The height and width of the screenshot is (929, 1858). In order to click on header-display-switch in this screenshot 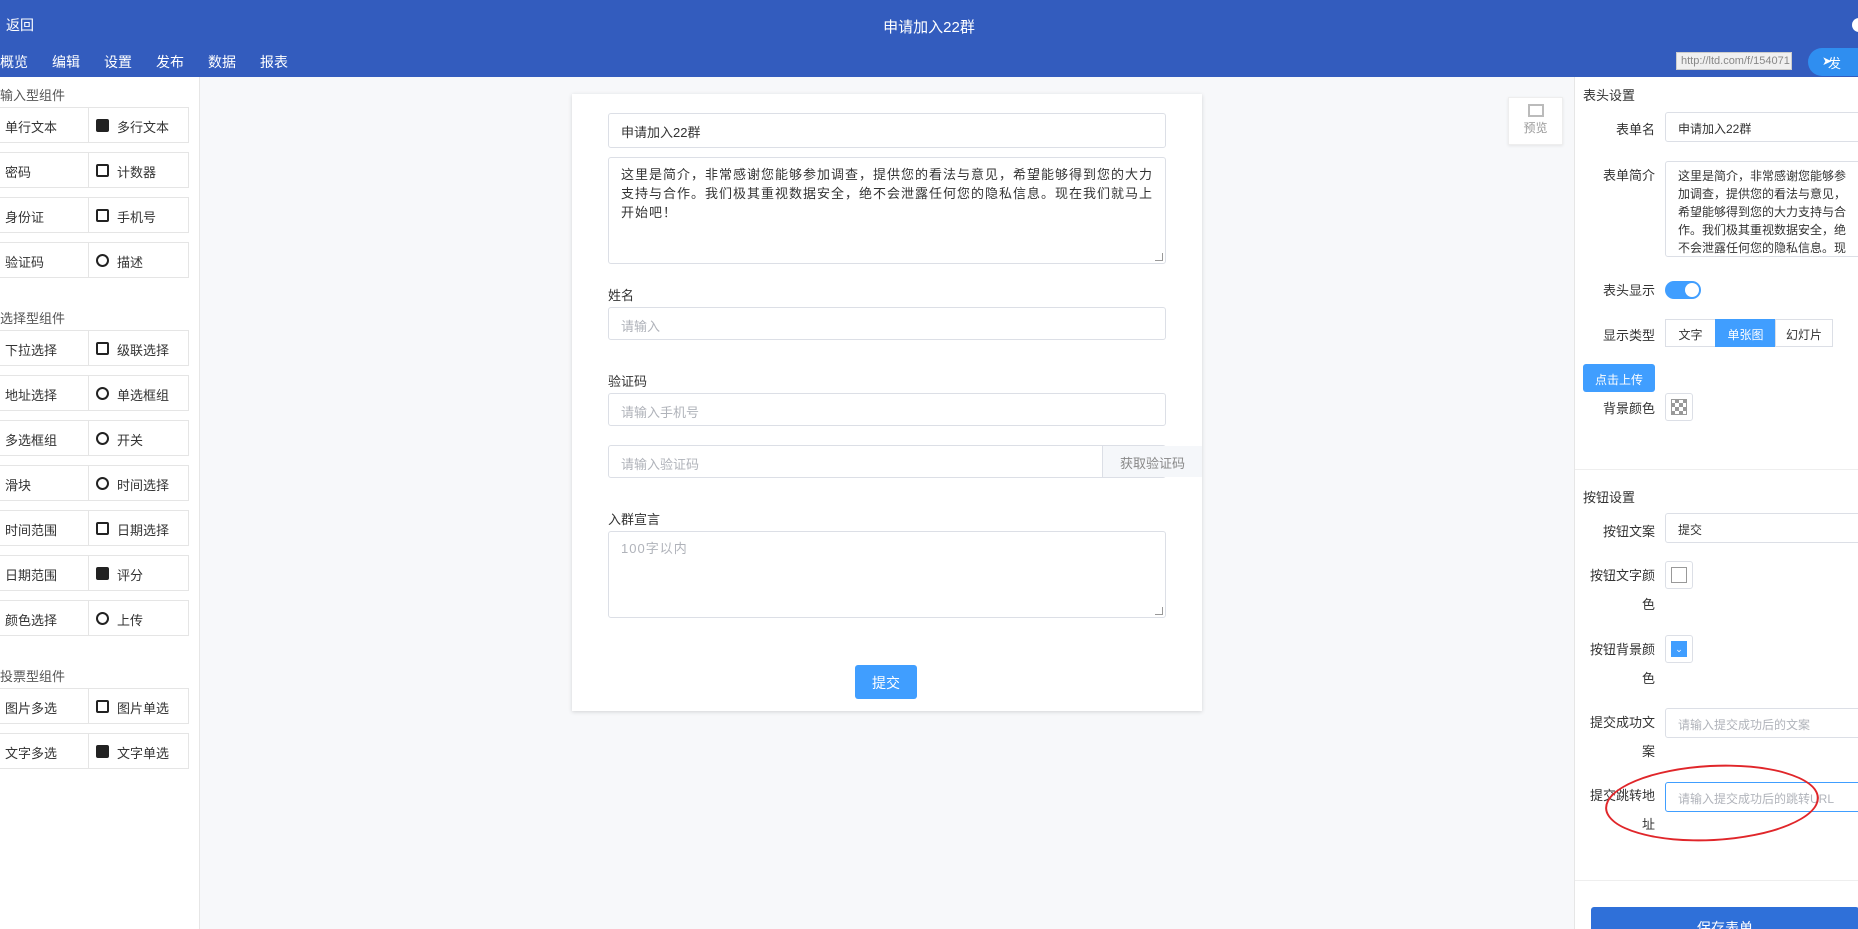, I will do `click(1683, 290)`.